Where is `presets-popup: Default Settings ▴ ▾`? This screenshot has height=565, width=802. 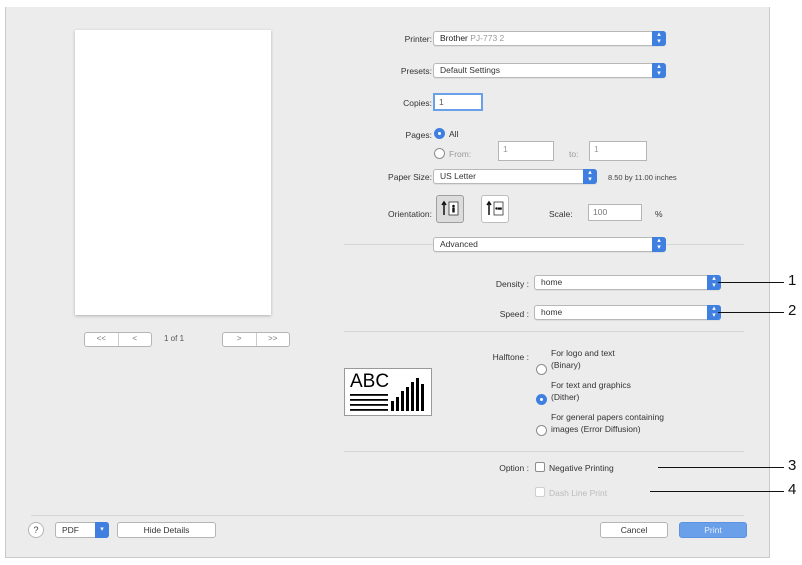 presets-popup: Default Settings ▴ ▾ is located at coordinates (549, 70).